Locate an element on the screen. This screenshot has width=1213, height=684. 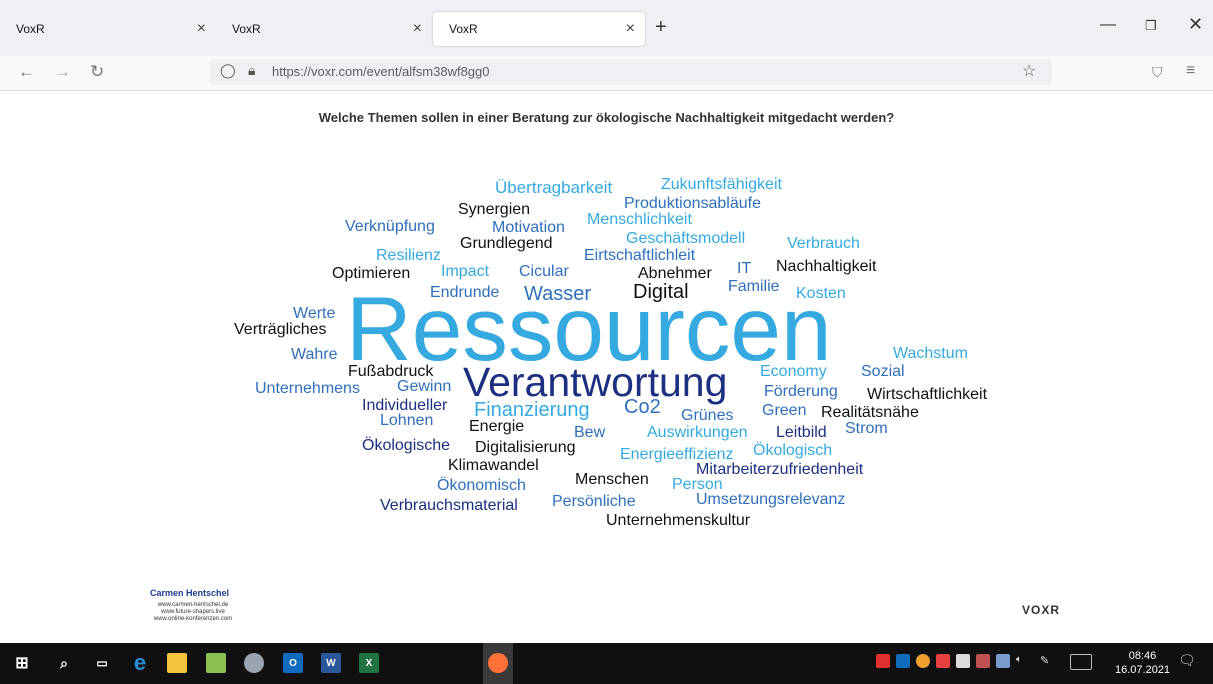
cloud-word: Verbrauch is located at coordinates (823, 243).